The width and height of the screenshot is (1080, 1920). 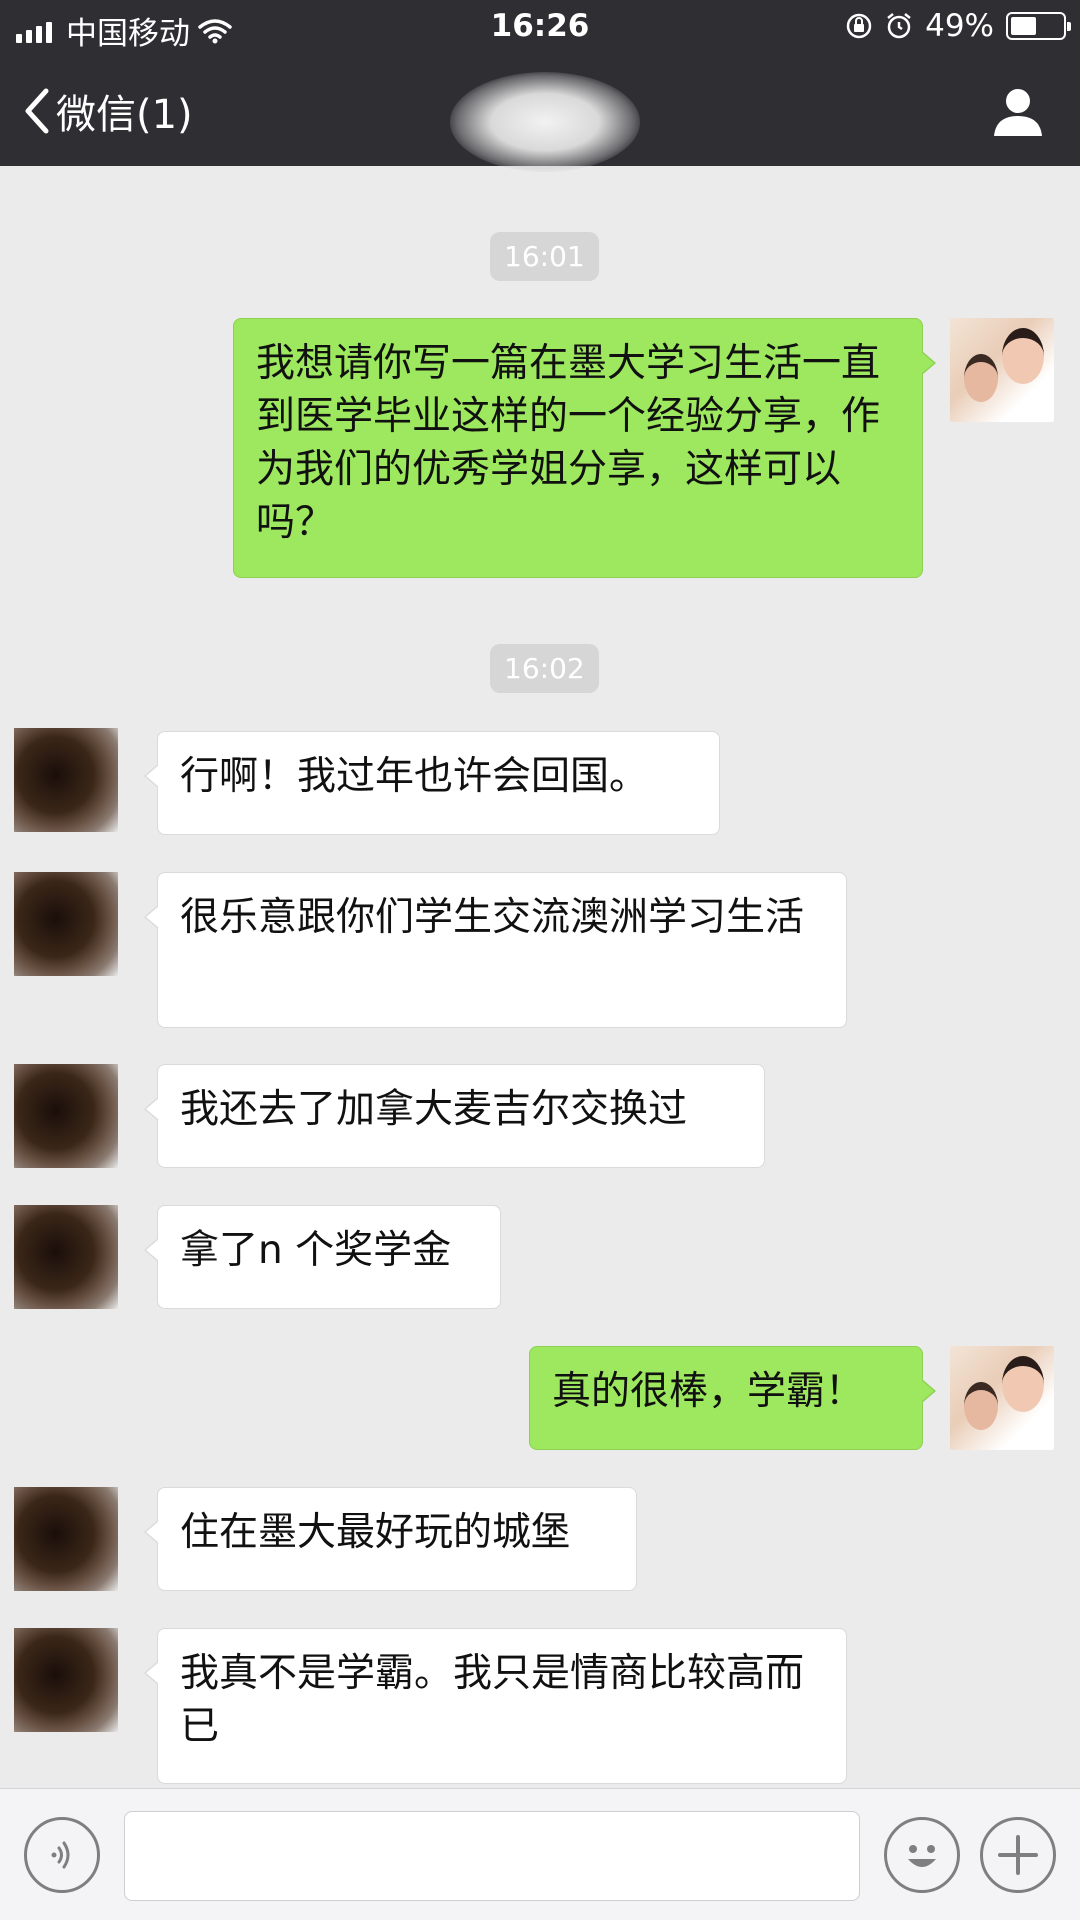 I want to click on profile-icon, so click(x=1018, y=111).